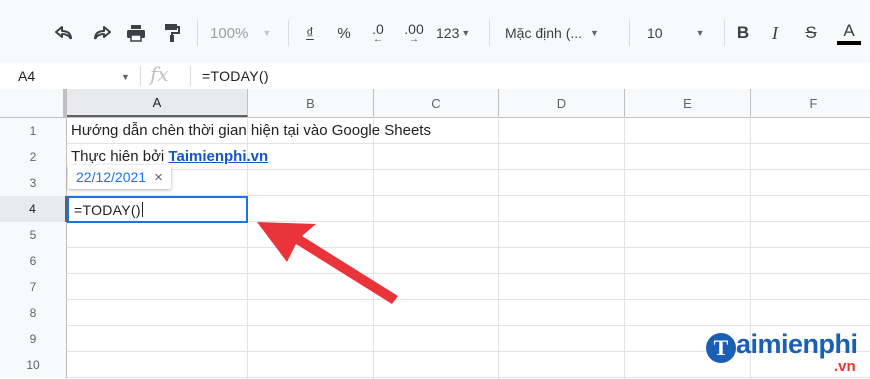  Describe the element at coordinates (721, 348) in the screenshot. I see `watermark-logo: T` at that location.